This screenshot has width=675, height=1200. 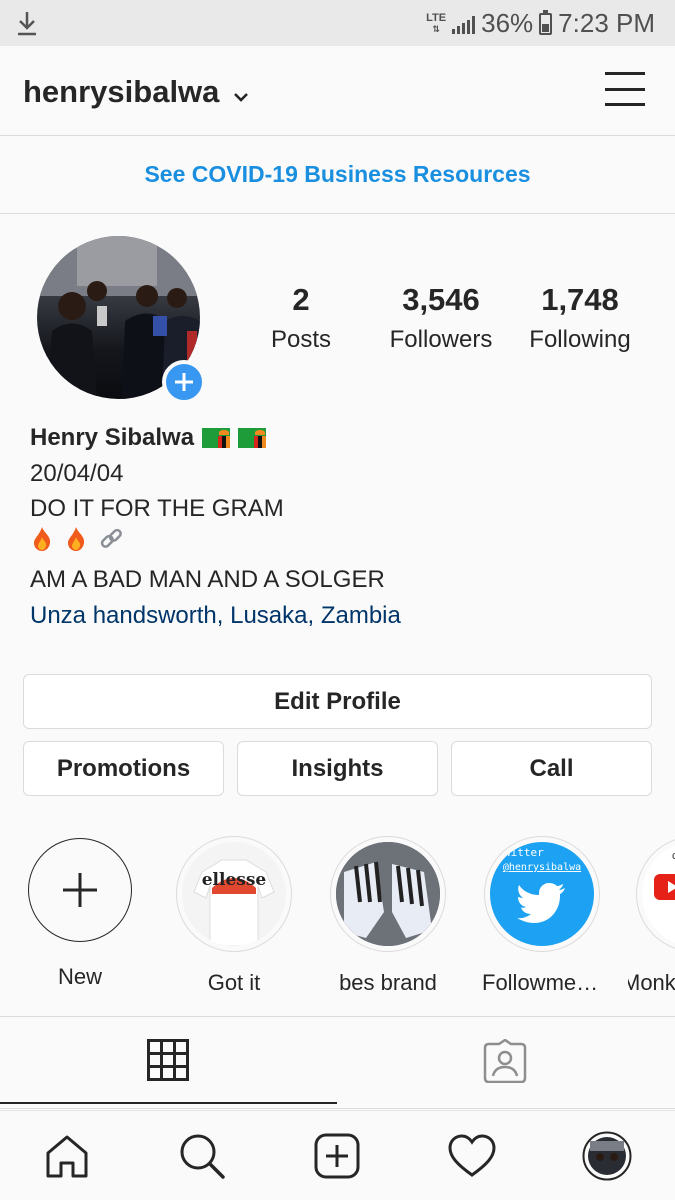 I want to click on highlight-ring: witter @henrysibalwa, so click(x=542, y=894).